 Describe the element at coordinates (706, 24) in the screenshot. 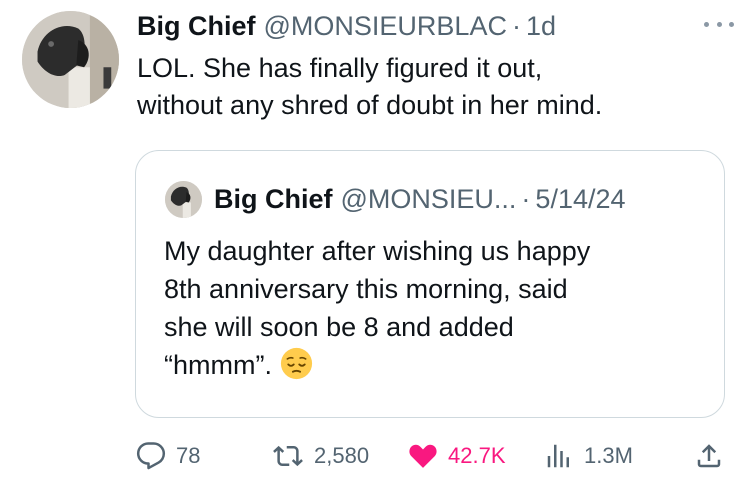

I see `more-horizontal-icon` at that location.